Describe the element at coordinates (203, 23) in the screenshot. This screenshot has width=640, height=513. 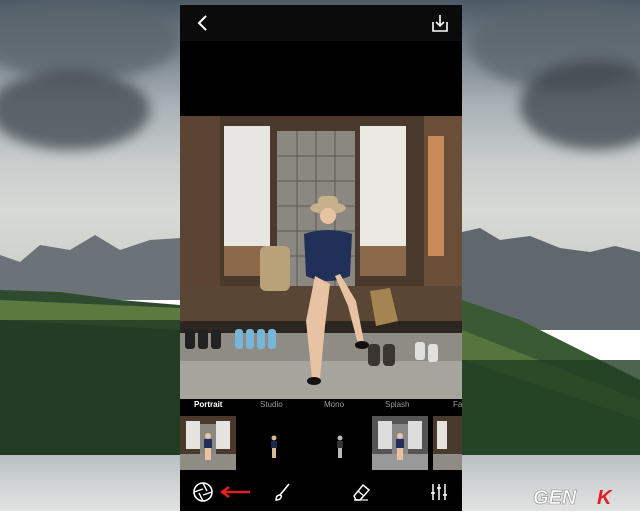
I see `back-icon` at that location.